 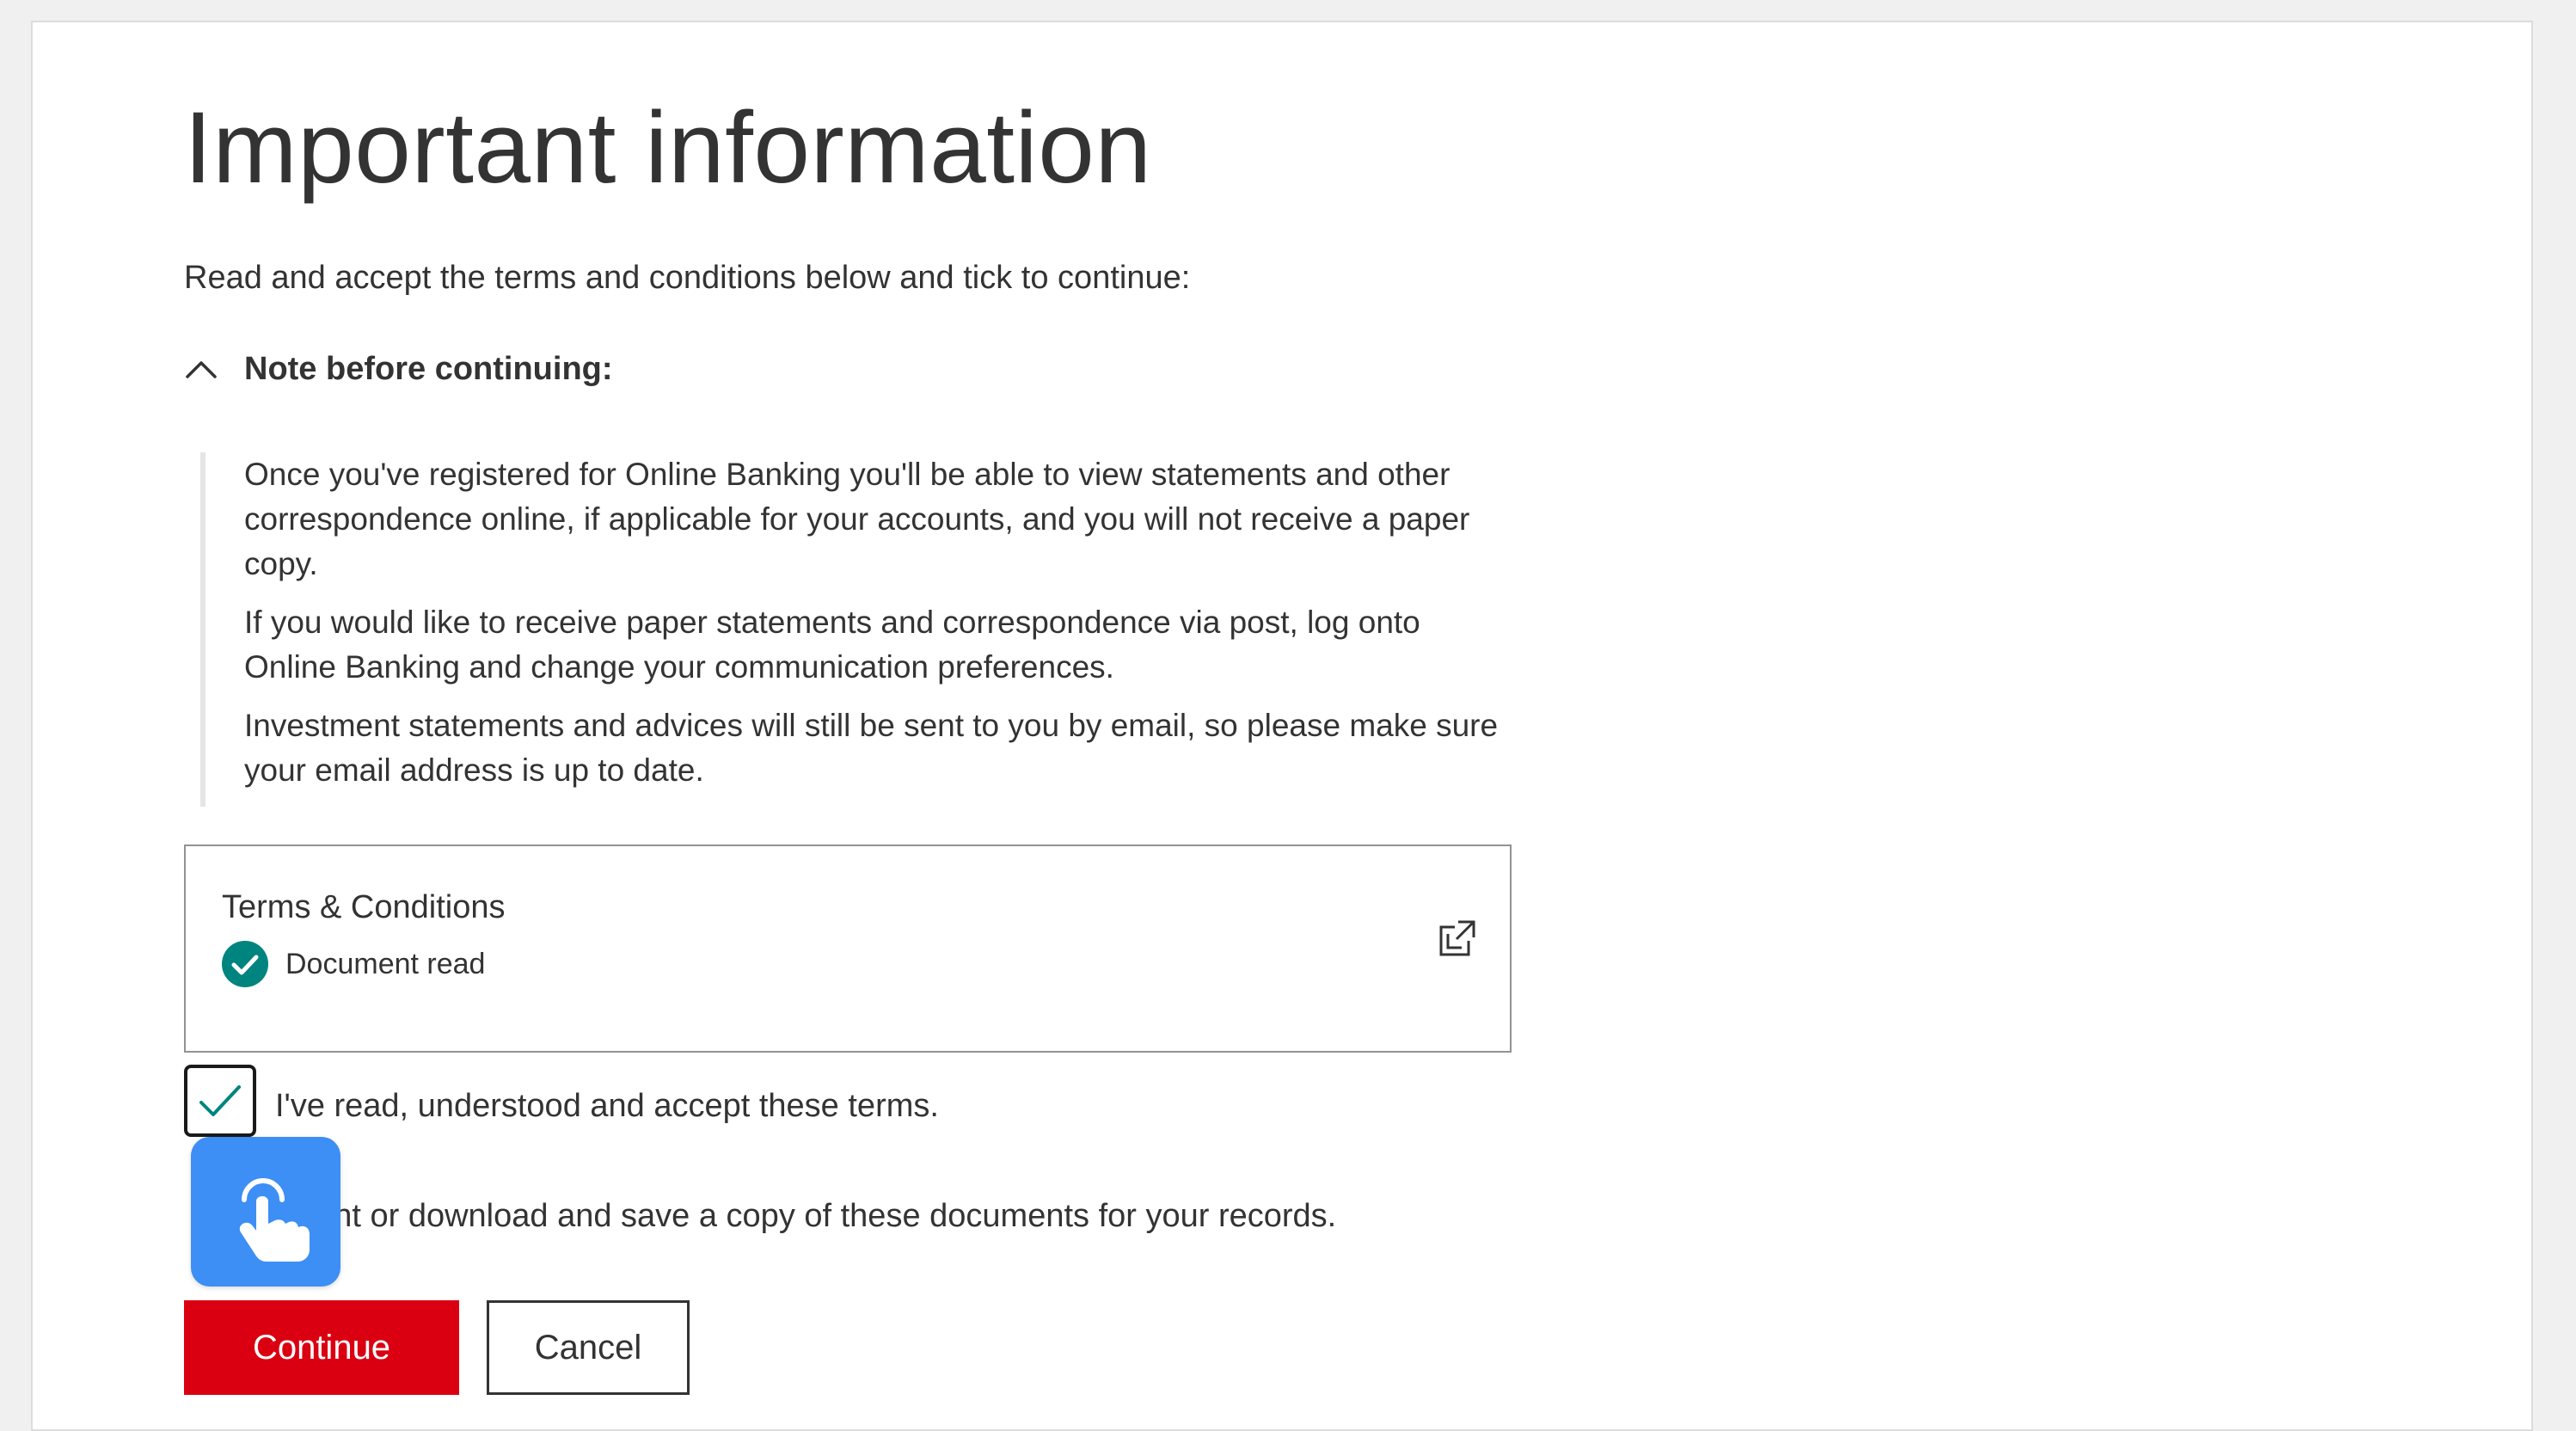 What do you see at coordinates (588, 1347) in the screenshot?
I see `cancel-button: Cancel` at bounding box center [588, 1347].